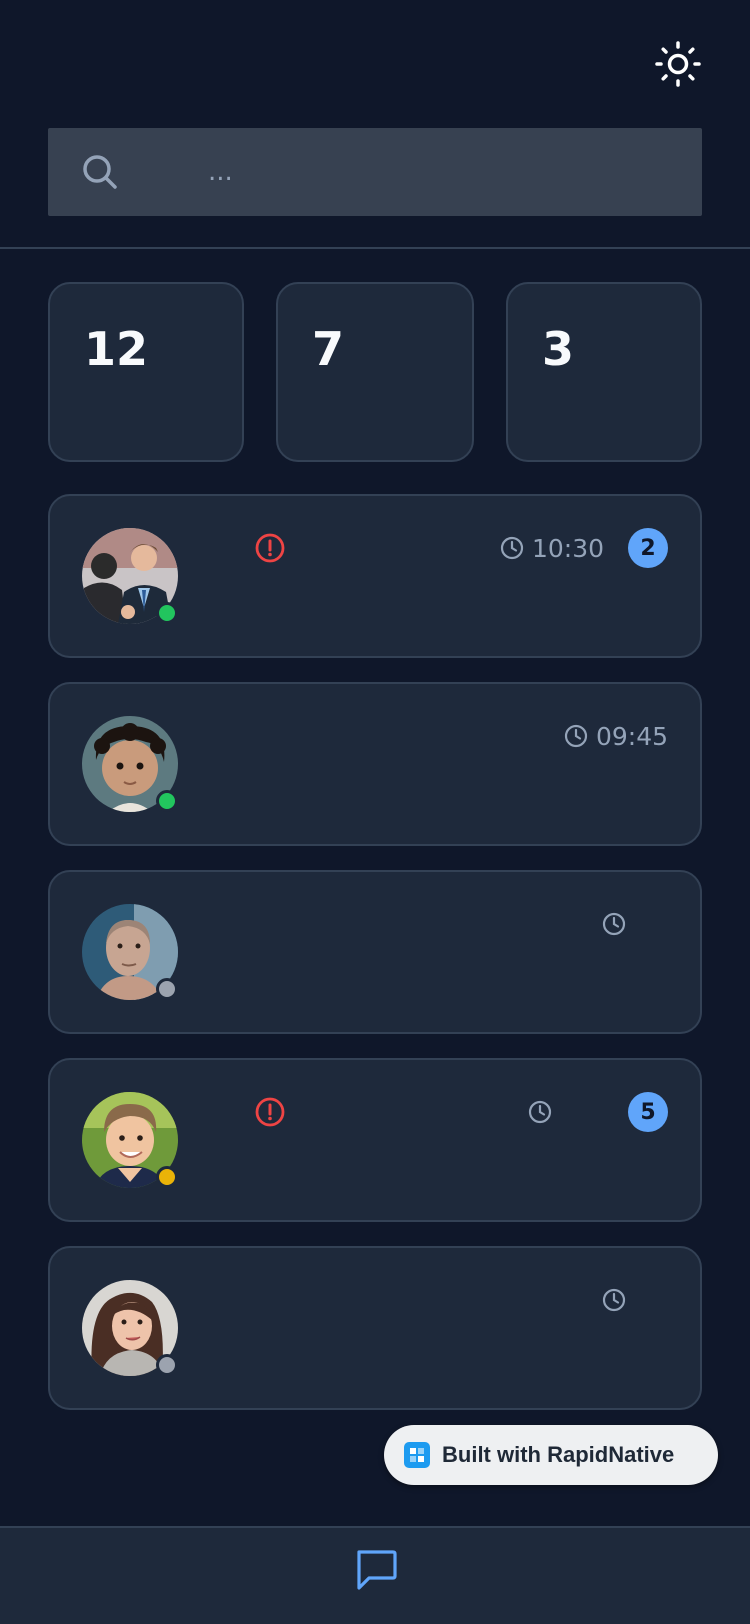 The height and width of the screenshot is (1624, 750). What do you see at coordinates (631, 736) in the screenshot?
I see `time-text: 09:45` at bounding box center [631, 736].